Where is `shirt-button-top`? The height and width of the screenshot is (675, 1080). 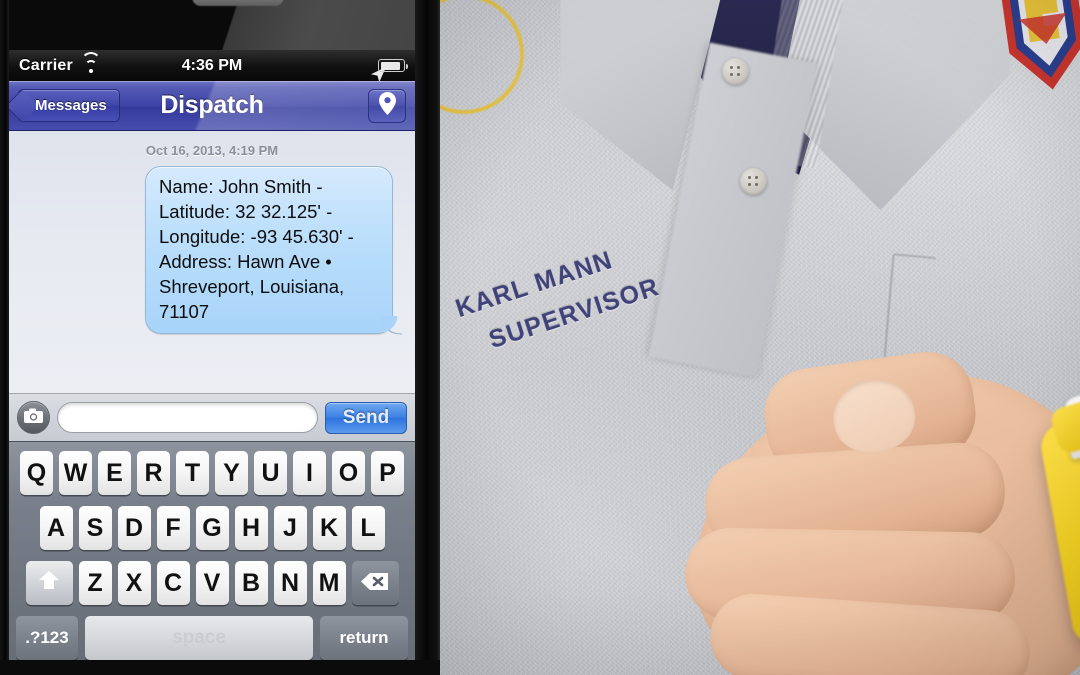 shirt-button-top is located at coordinates (735, 71).